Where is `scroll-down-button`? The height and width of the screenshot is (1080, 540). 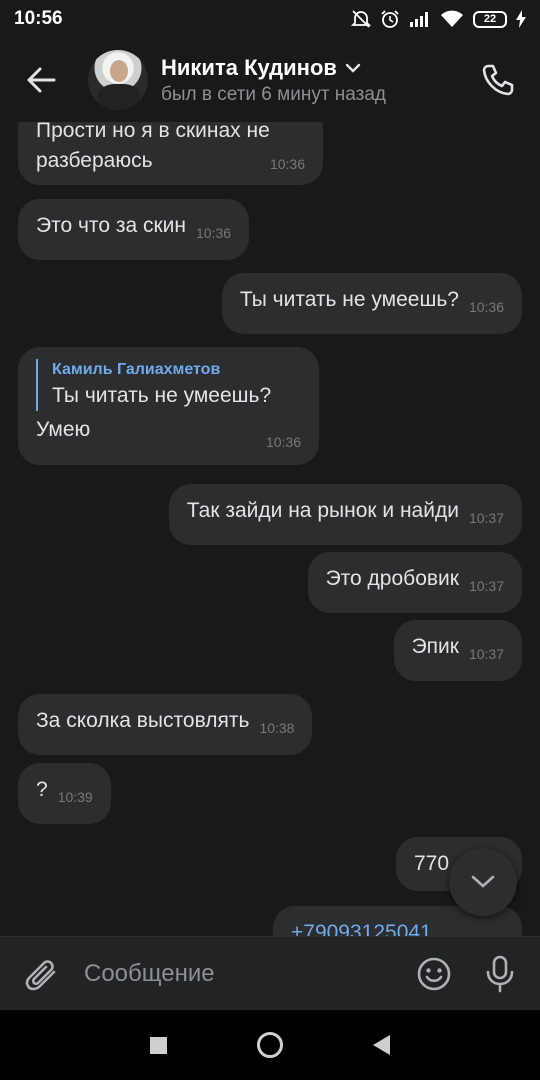
scroll-down-button is located at coordinates (483, 882).